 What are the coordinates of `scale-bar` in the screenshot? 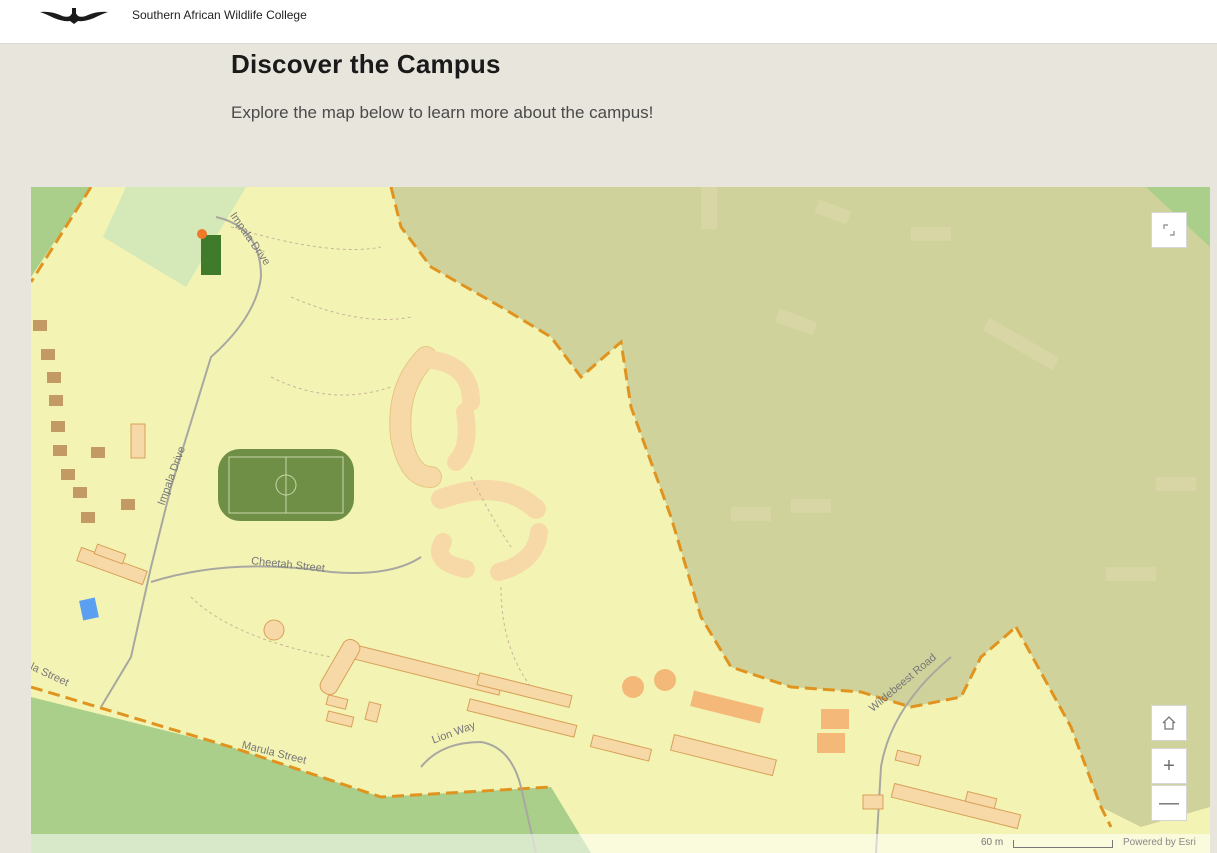 It's located at (1063, 844).